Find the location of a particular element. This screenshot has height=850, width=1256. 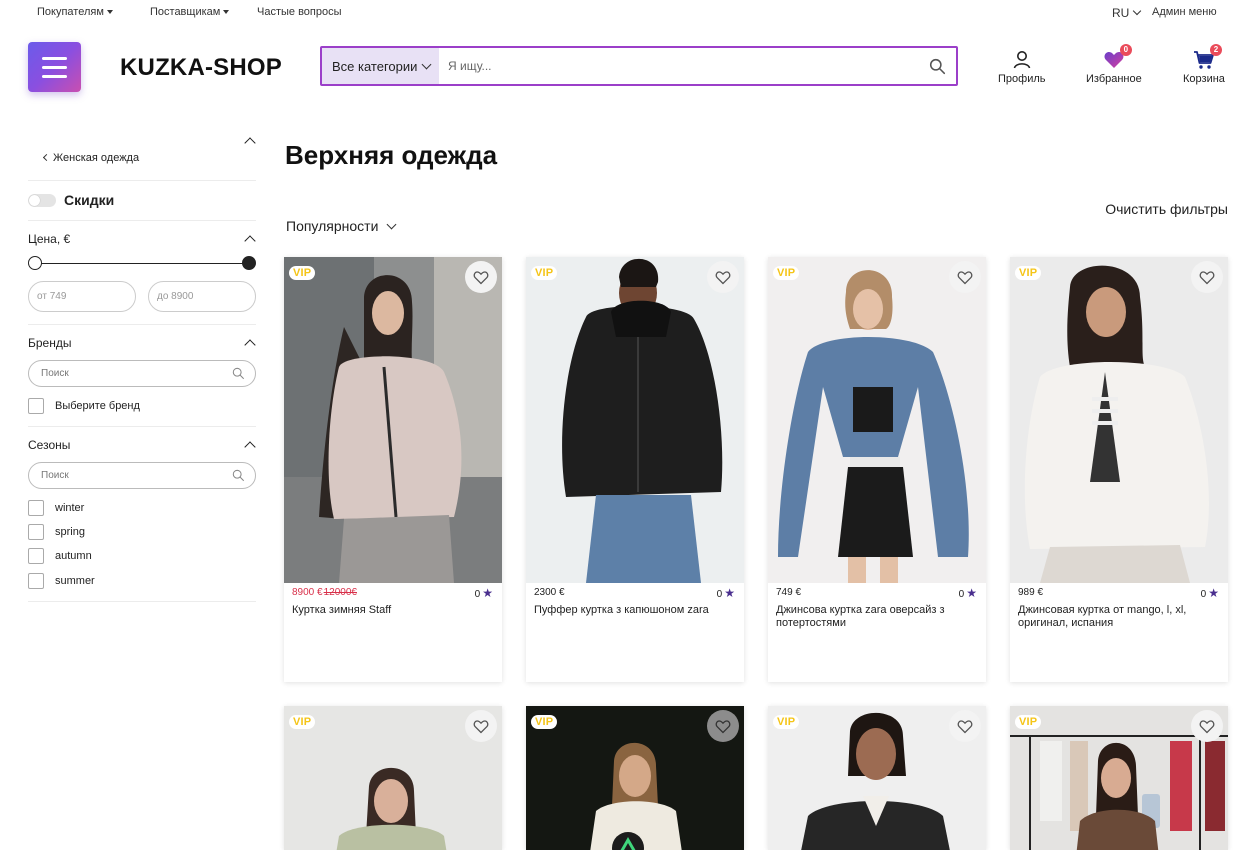

buyers-menu: Покупателям is located at coordinates (75, 12).